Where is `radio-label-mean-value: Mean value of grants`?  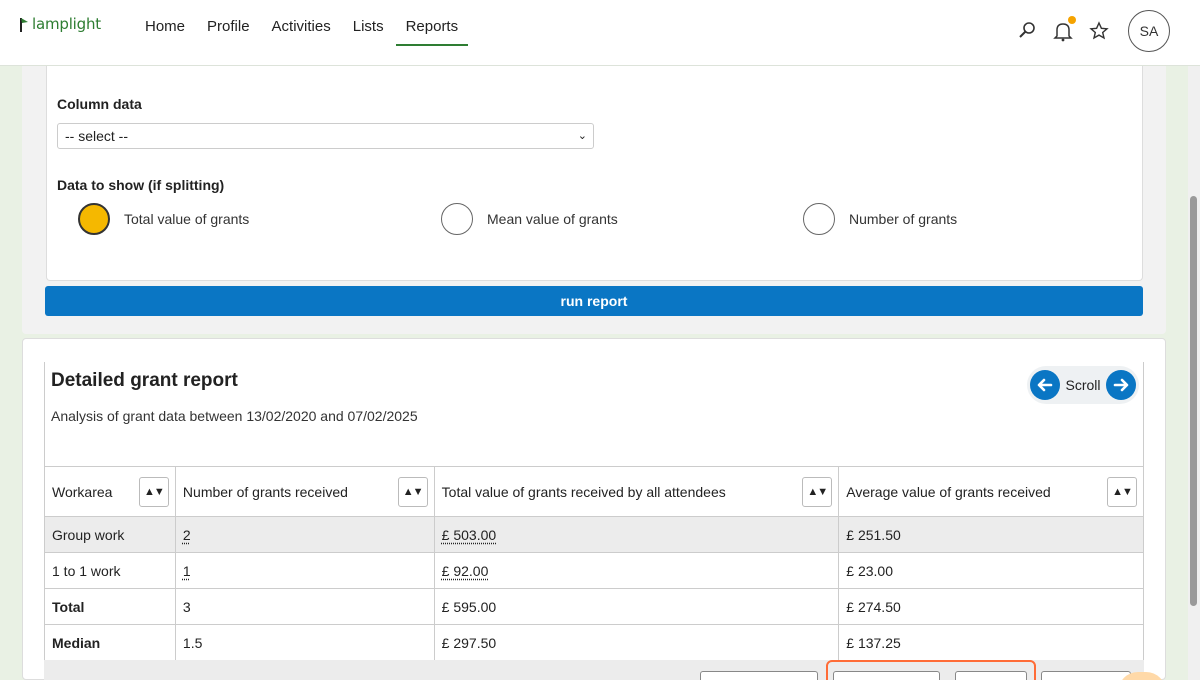 radio-label-mean-value: Mean value of grants is located at coordinates (552, 219).